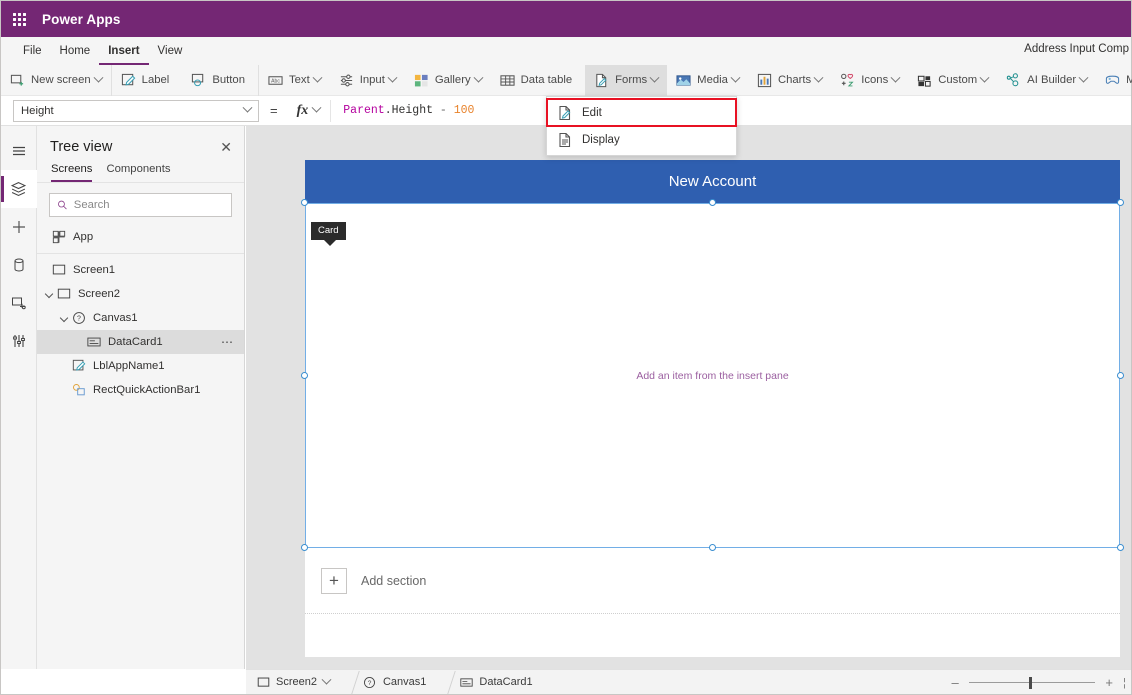 This screenshot has height=695, width=1132. What do you see at coordinates (304, 375) in the screenshot?
I see `selection-handle-middle-left` at bounding box center [304, 375].